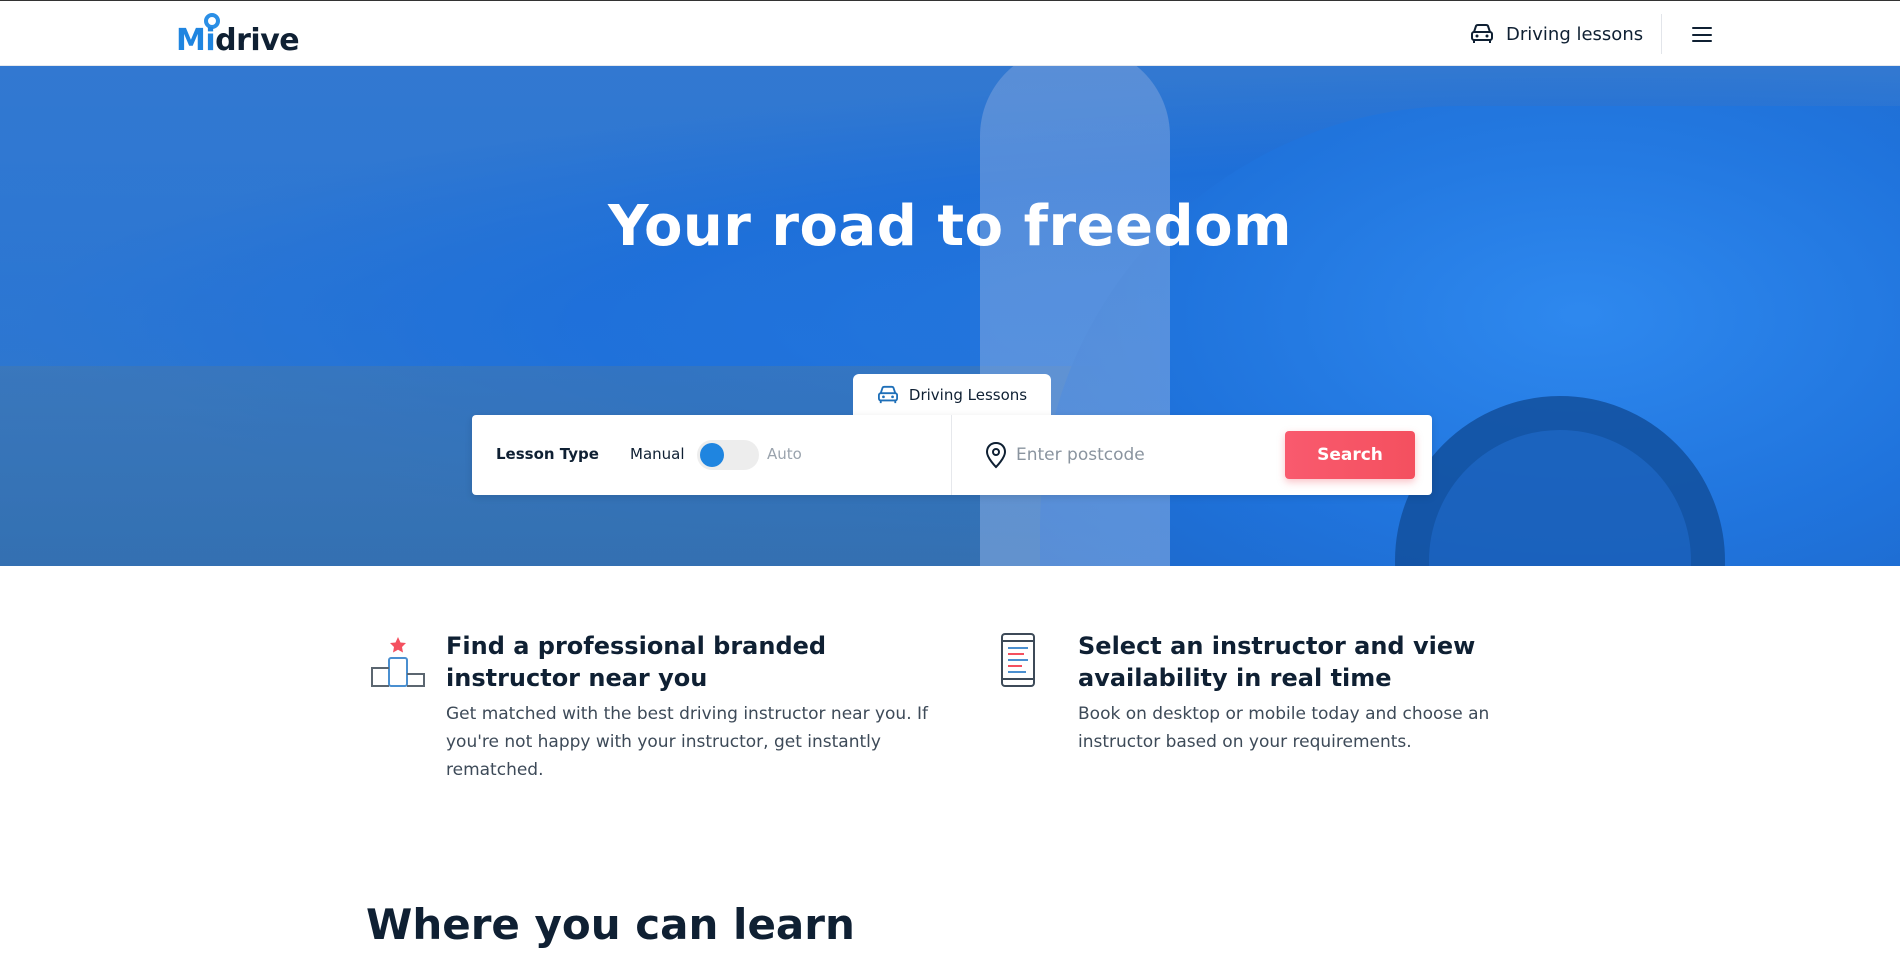 The height and width of the screenshot is (966, 1900). Describe the element at coordinates (657, 454) in the screenshot. I see `lesson-type-manual-option: Manual` at that location.